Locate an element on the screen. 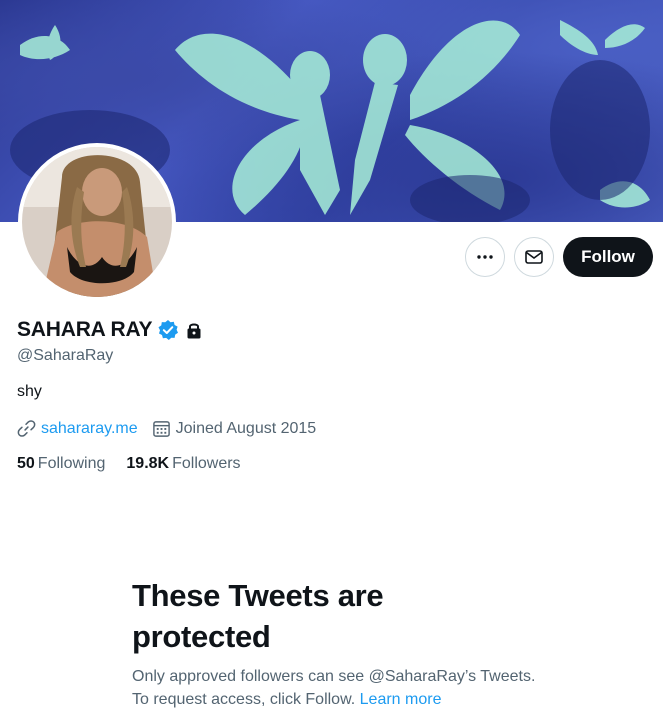 The image size is (663, 722). message-button is located at coordinates (534, 257).